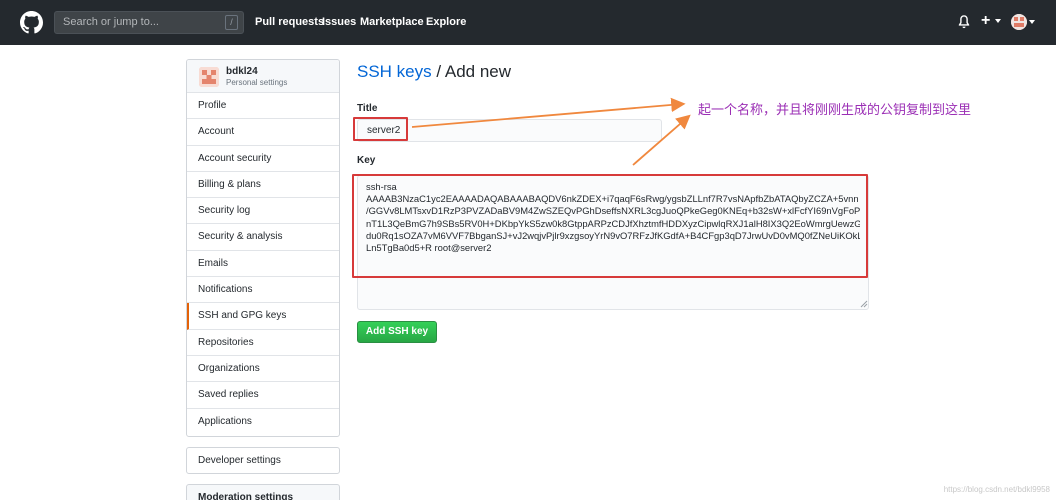 This screenshot has width=1056, height=500. Describe the element at coordinates (242, 71) in the screenshot. I see `sidebar-username: bdkl24` at that location.